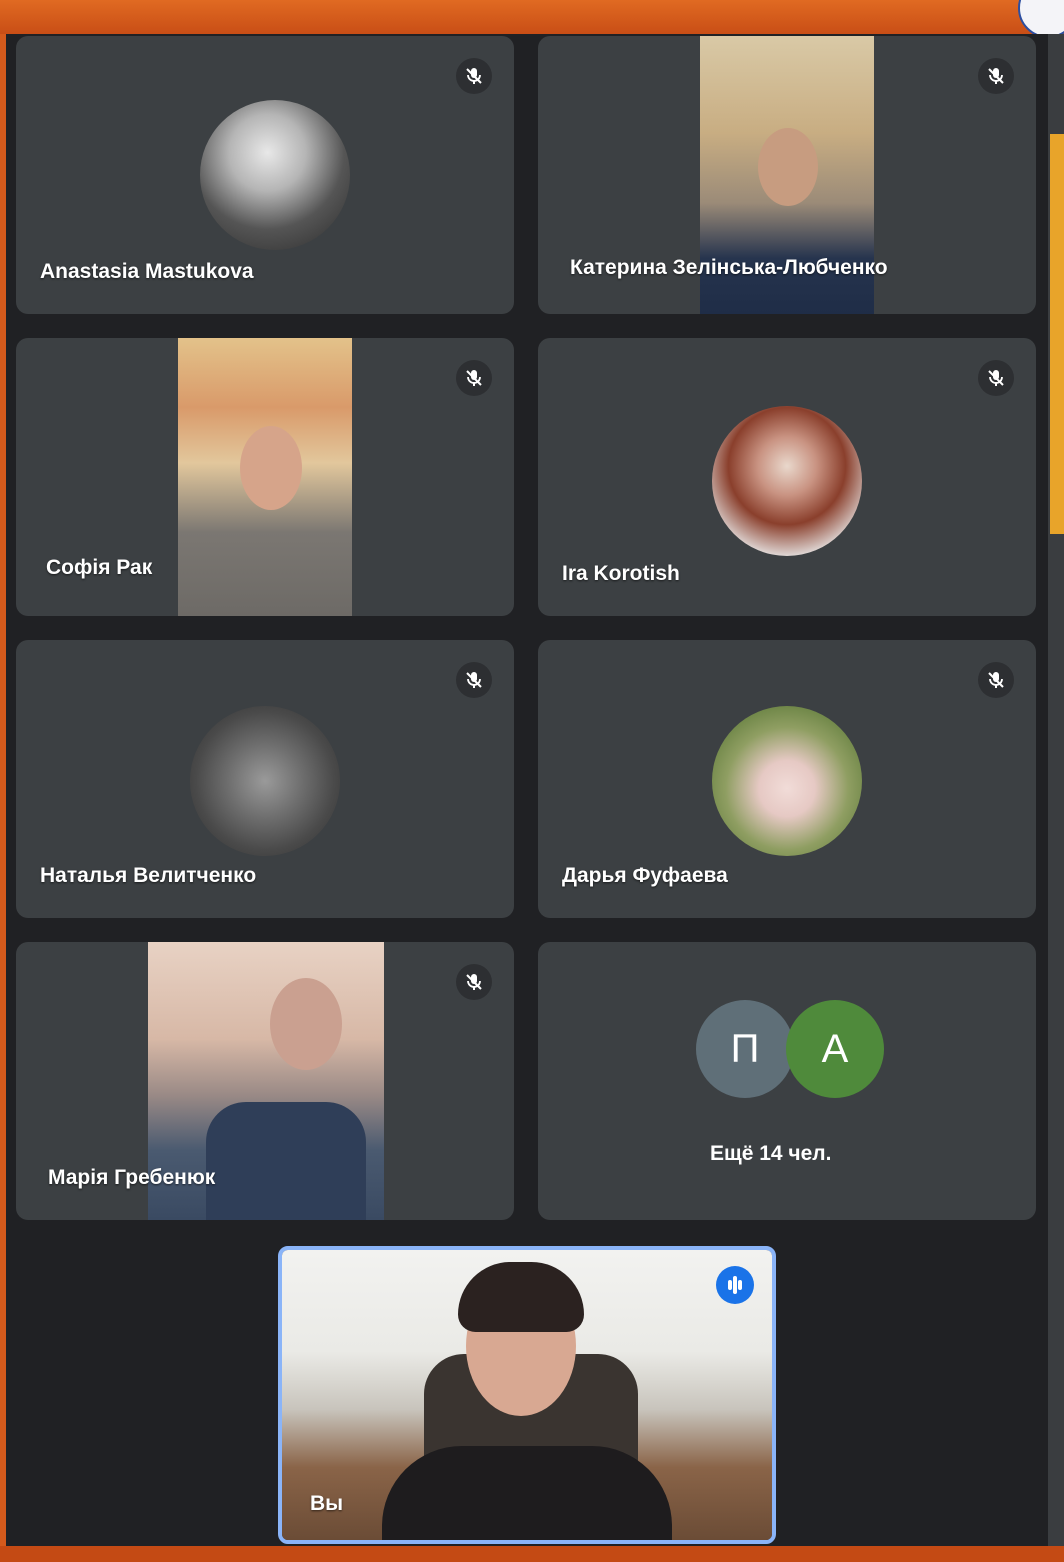  I want to click on participant-video, so click(265, 477).